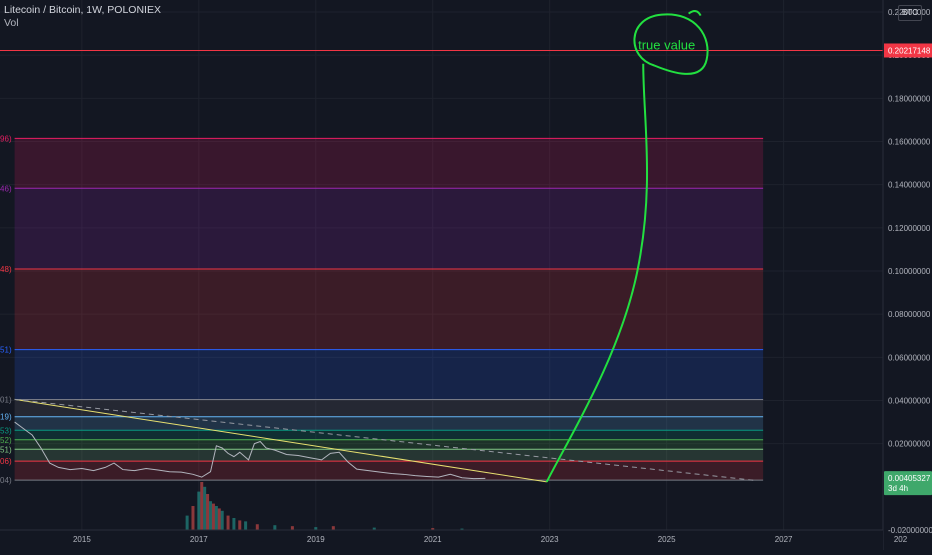 The height and width of the screenshot is (555, 932). What do you see at coordinates (6, 449) in the screenshot?
I see `fib-label-2: 0.382(0.01738551)` at bounding box center [6, 449].